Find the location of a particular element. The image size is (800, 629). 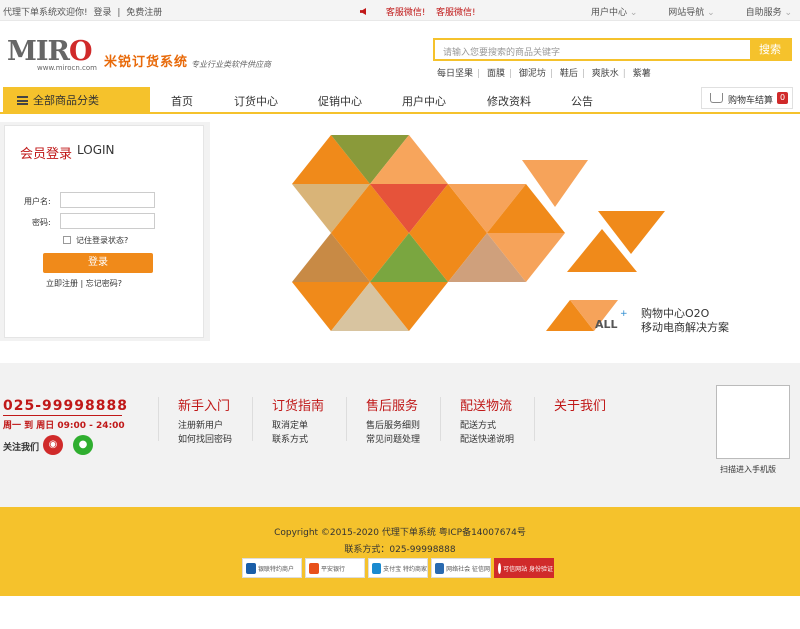

all-categories-button: 全部商品分类 is located at coordinates (76, 100).